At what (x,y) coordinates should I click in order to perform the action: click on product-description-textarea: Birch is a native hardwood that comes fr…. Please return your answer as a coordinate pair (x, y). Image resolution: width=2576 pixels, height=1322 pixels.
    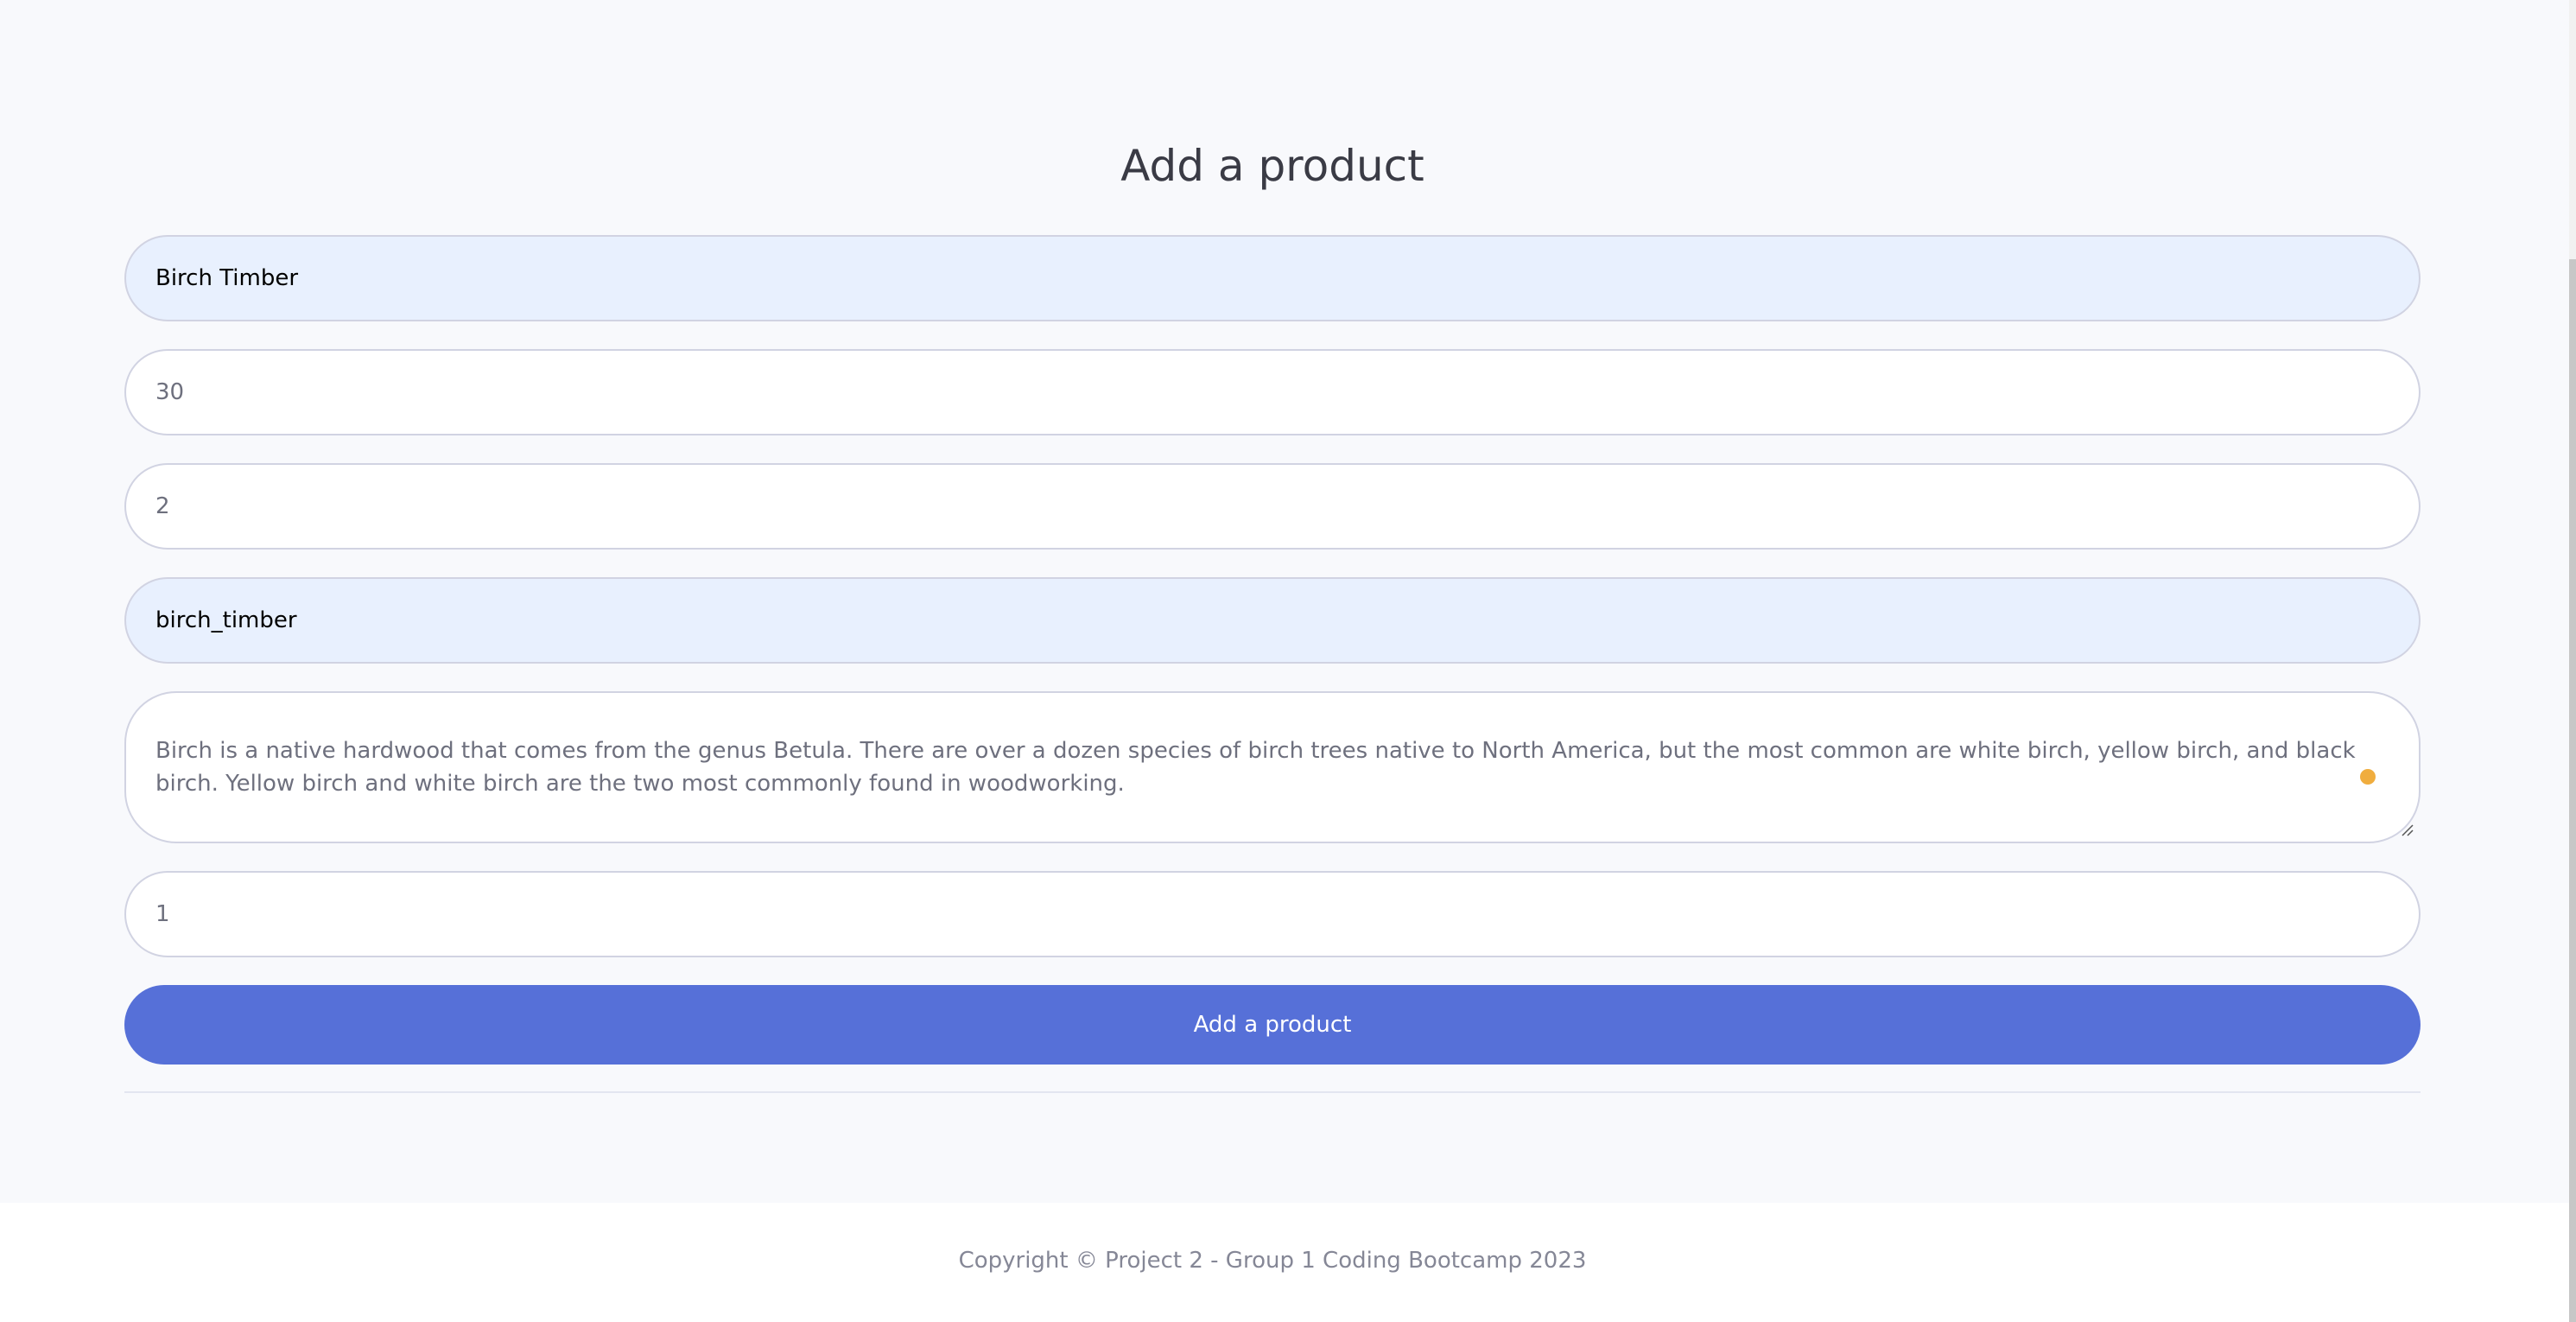
    Looking at the image, I should click on (1272, 767).